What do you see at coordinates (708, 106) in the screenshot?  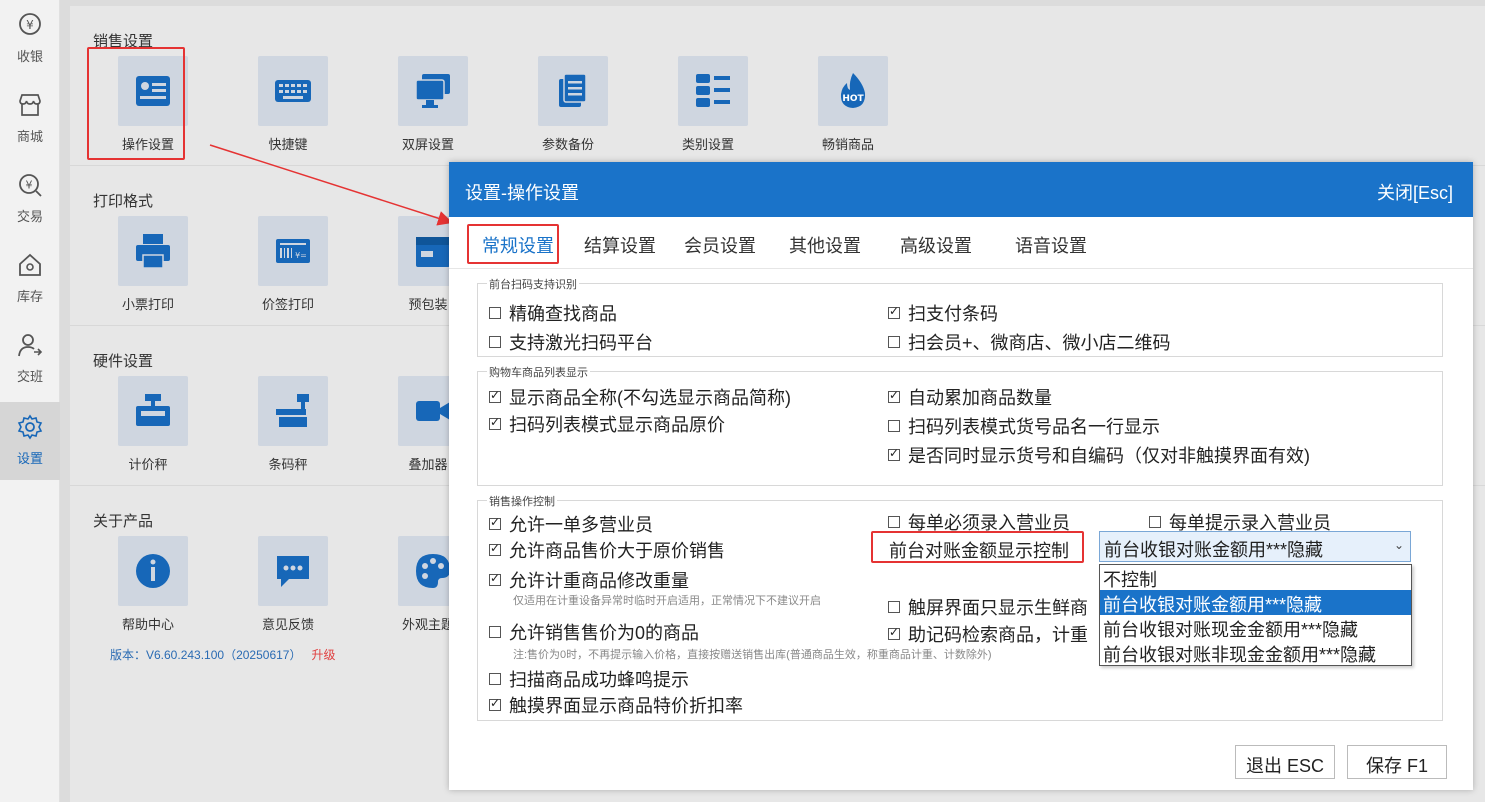 I see `tile-category-settings: 类别设置` at bounding box center [708, 106].